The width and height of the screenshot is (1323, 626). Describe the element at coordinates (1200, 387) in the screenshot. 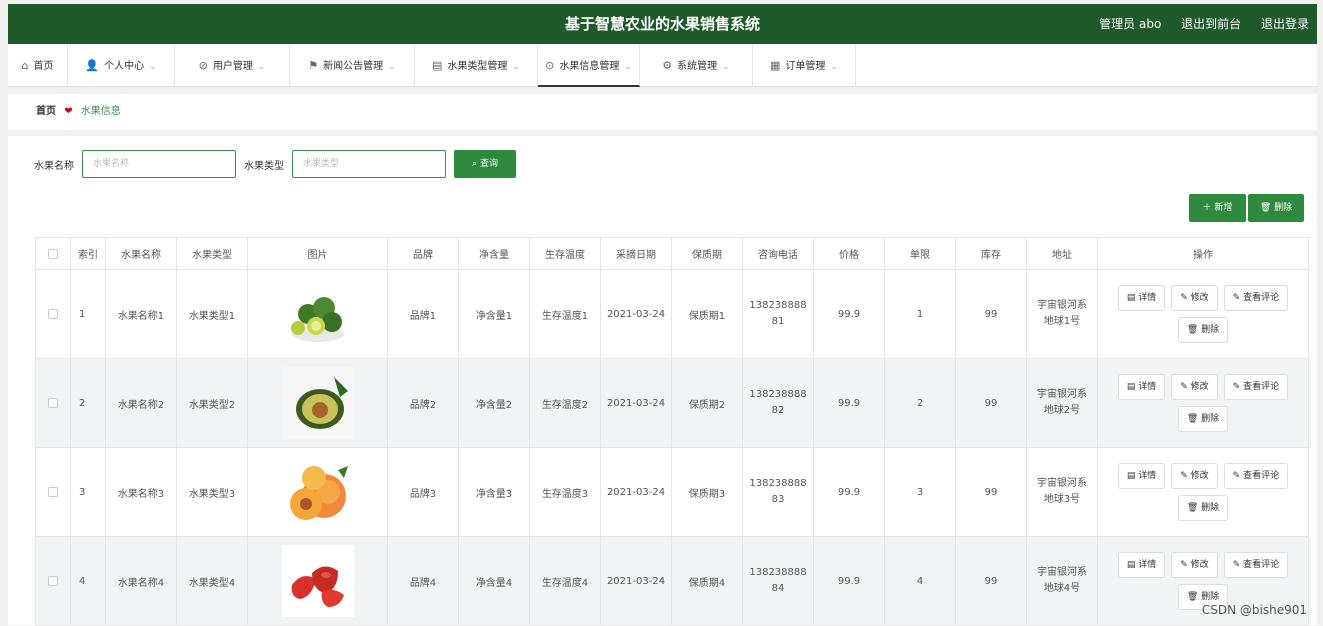

I see `op-label: 修改` at that location.